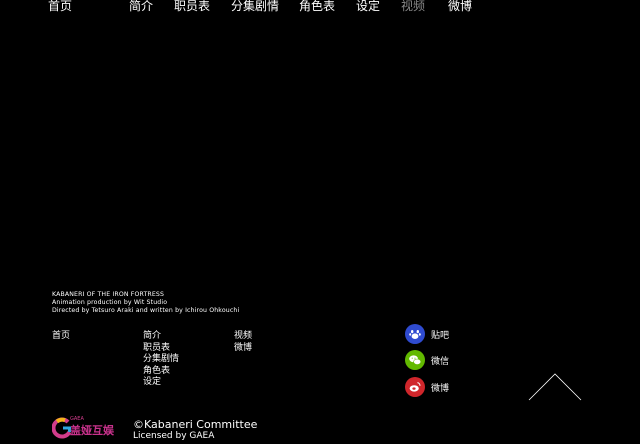 The width and height of the screenshot is (640, 444). What do you see at coordinates (427, 360) in the screenshot?
I see `social-wechat: 微信` at bounding box center [427, 360].